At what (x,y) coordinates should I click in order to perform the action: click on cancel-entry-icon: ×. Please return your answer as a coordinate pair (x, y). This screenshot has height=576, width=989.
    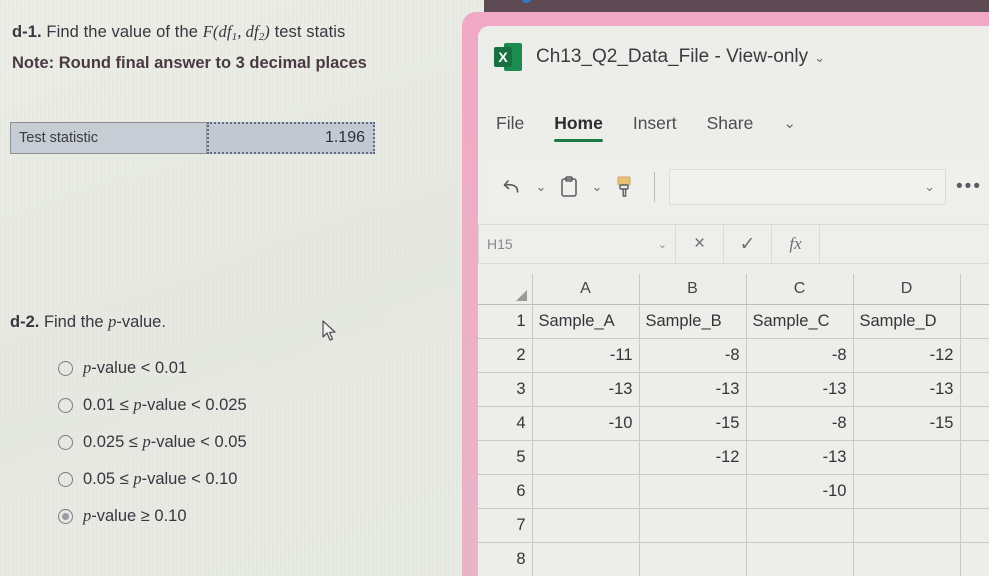
    Looking at the image, I should click on (700, 244).